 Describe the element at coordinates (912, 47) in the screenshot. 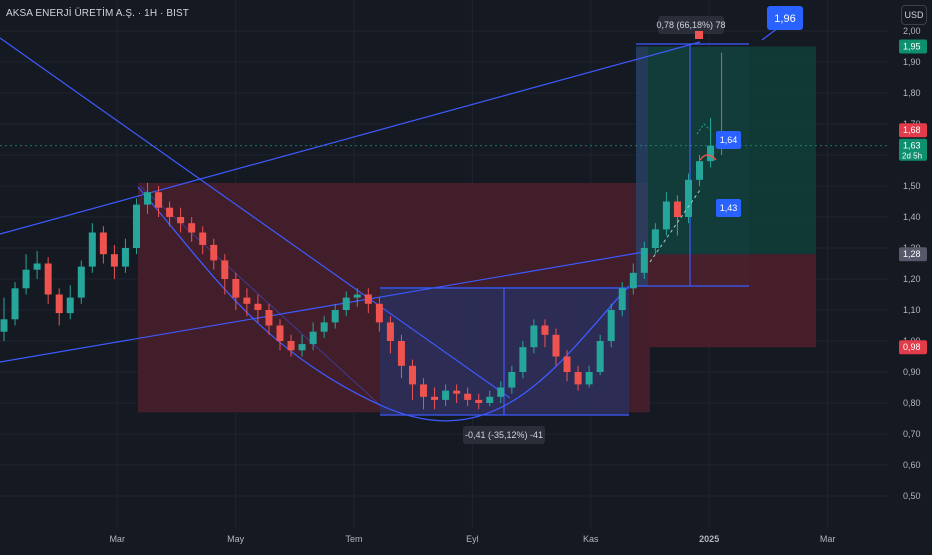

I see `price-badge-label: 1,95` at that location.